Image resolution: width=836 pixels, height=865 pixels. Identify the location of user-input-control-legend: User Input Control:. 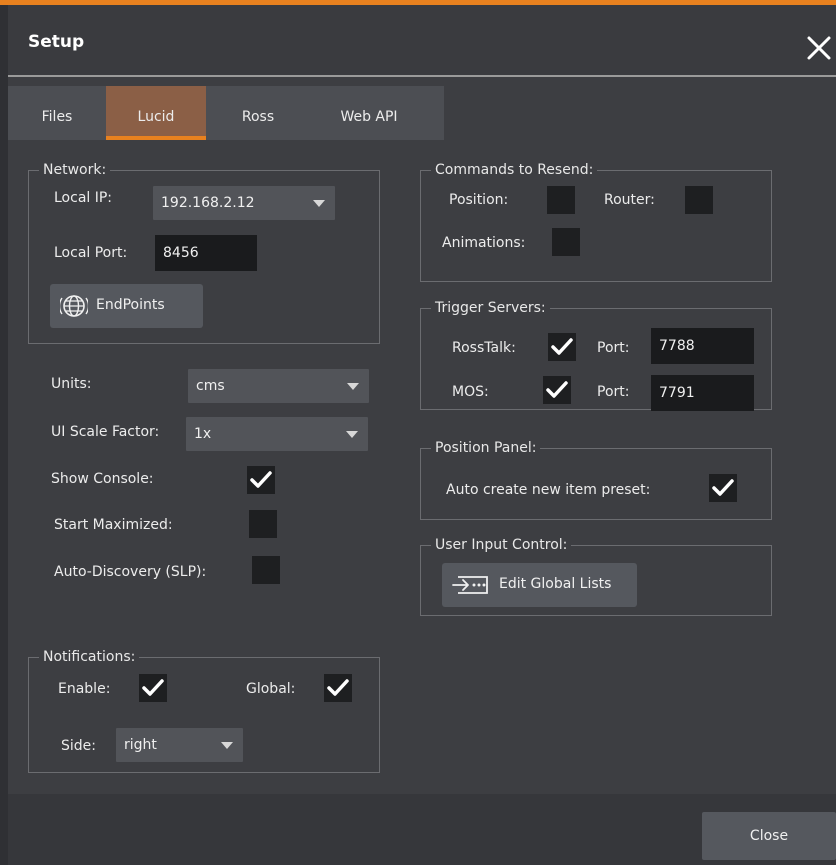
(501, 545).